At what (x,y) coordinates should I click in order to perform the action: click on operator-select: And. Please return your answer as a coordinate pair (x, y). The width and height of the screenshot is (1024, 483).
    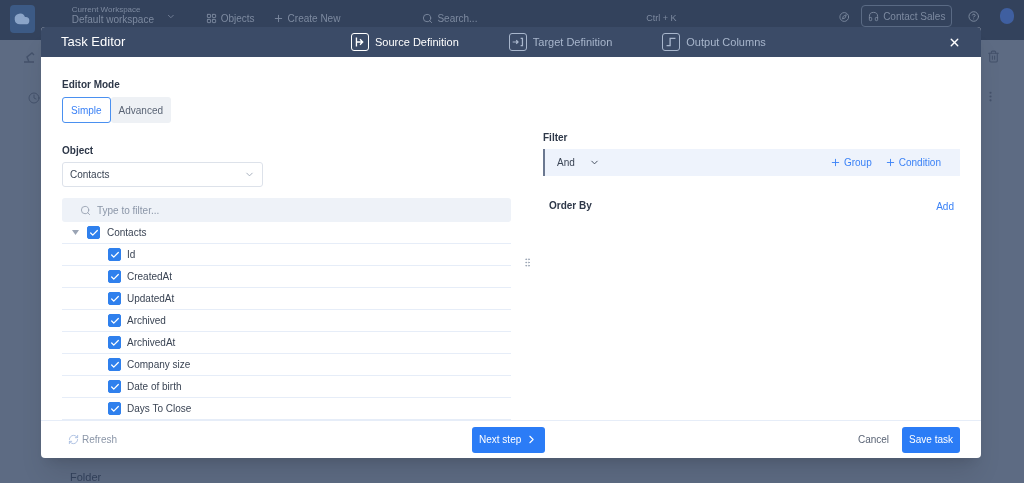
    Looking at the image, I should click on (578, 162).